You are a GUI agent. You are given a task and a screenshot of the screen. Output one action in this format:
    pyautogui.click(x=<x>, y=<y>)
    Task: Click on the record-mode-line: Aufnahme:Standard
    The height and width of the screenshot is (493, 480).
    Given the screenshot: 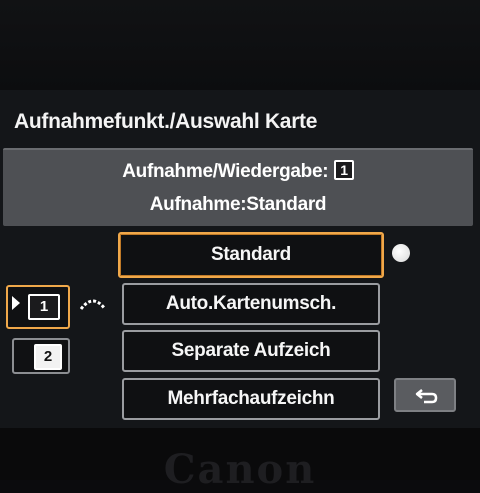 What is the action you would take?
    pyautogui.click(x=238, y=204)
    